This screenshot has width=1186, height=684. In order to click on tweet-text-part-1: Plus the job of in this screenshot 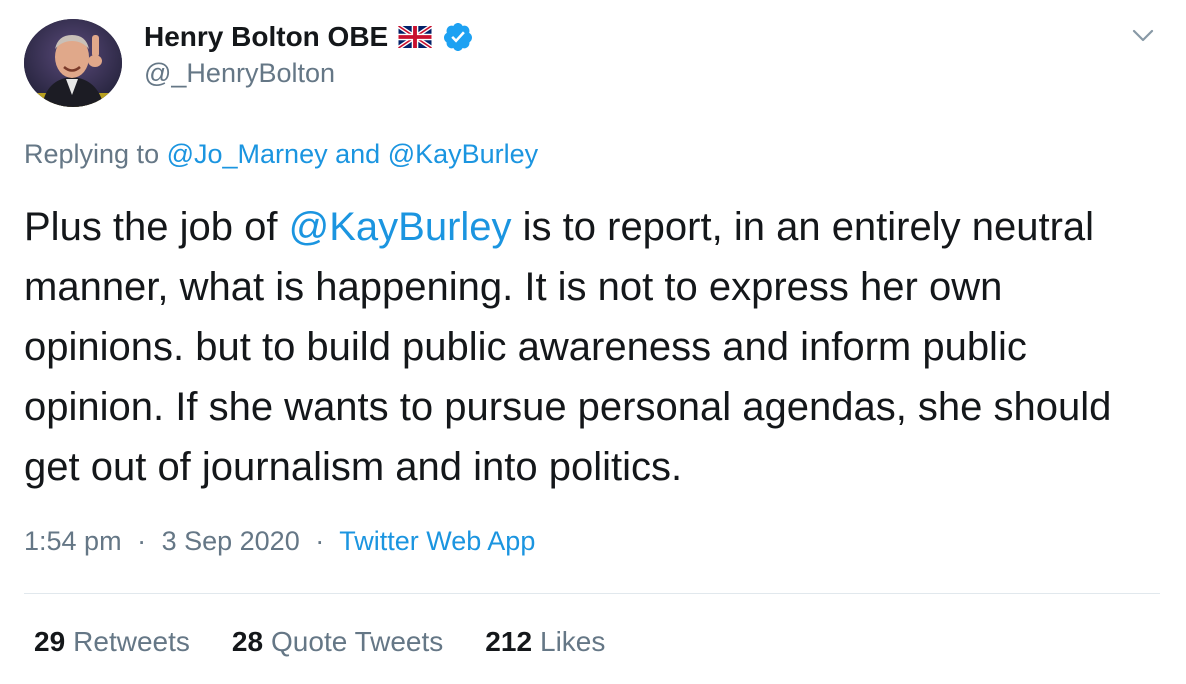, I will do `click(156, 227)`.